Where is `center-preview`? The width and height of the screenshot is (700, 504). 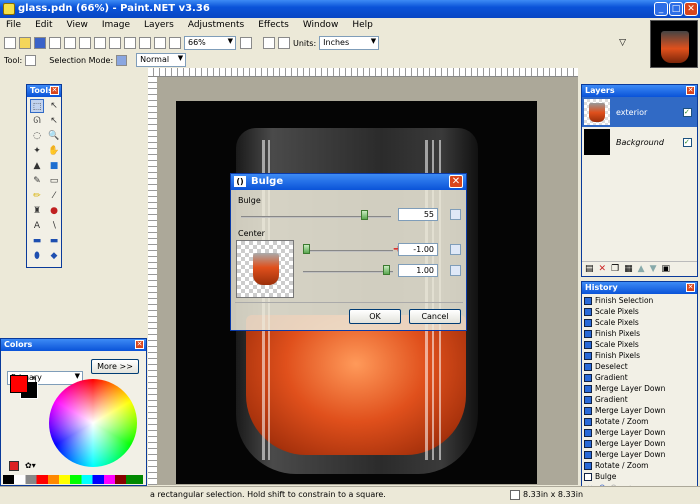
center-preview is located at coordinates (265, 269).